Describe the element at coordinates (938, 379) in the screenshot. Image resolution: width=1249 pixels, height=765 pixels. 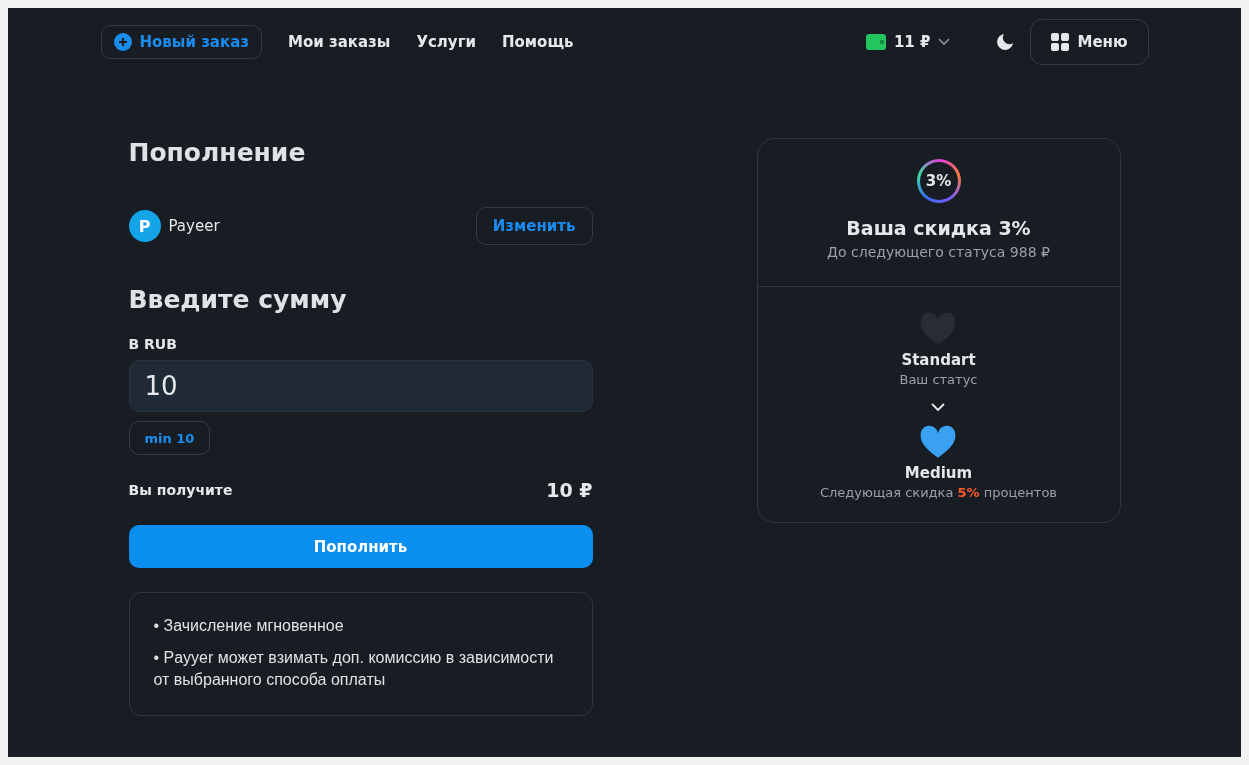
I see `tier-caption: Ваш статус` at that location.